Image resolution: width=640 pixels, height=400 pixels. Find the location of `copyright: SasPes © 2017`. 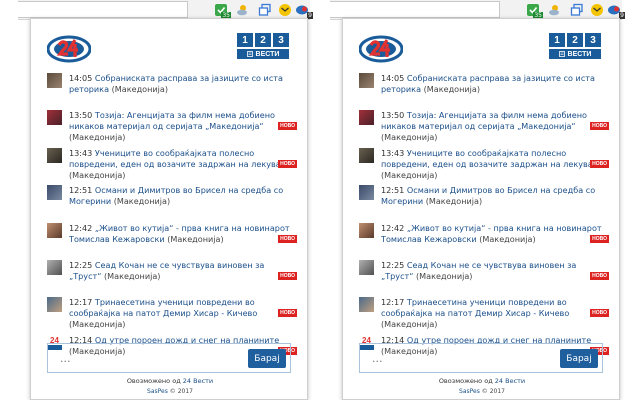

copyright: SasPes © 2017 is located at coordinates (482, 391).